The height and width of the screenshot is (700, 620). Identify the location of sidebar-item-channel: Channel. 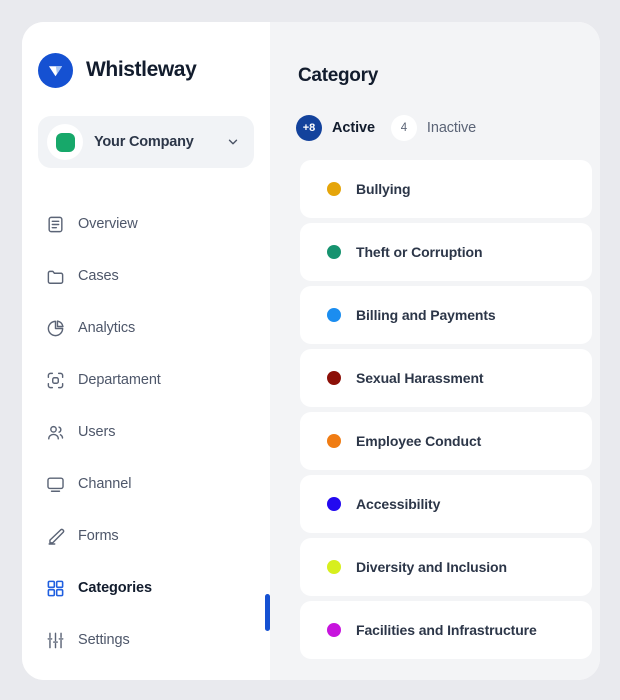
(146, 484).